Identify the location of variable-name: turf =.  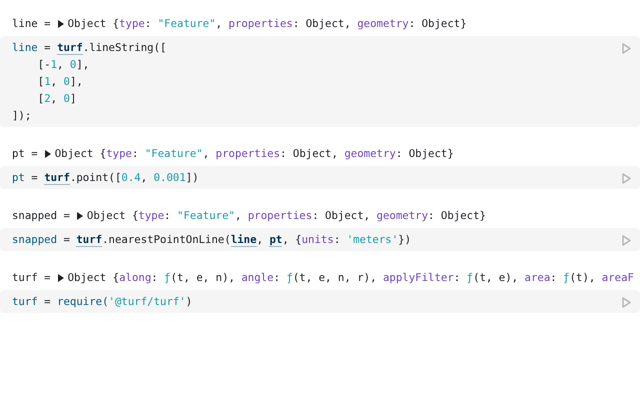
(31, 278).